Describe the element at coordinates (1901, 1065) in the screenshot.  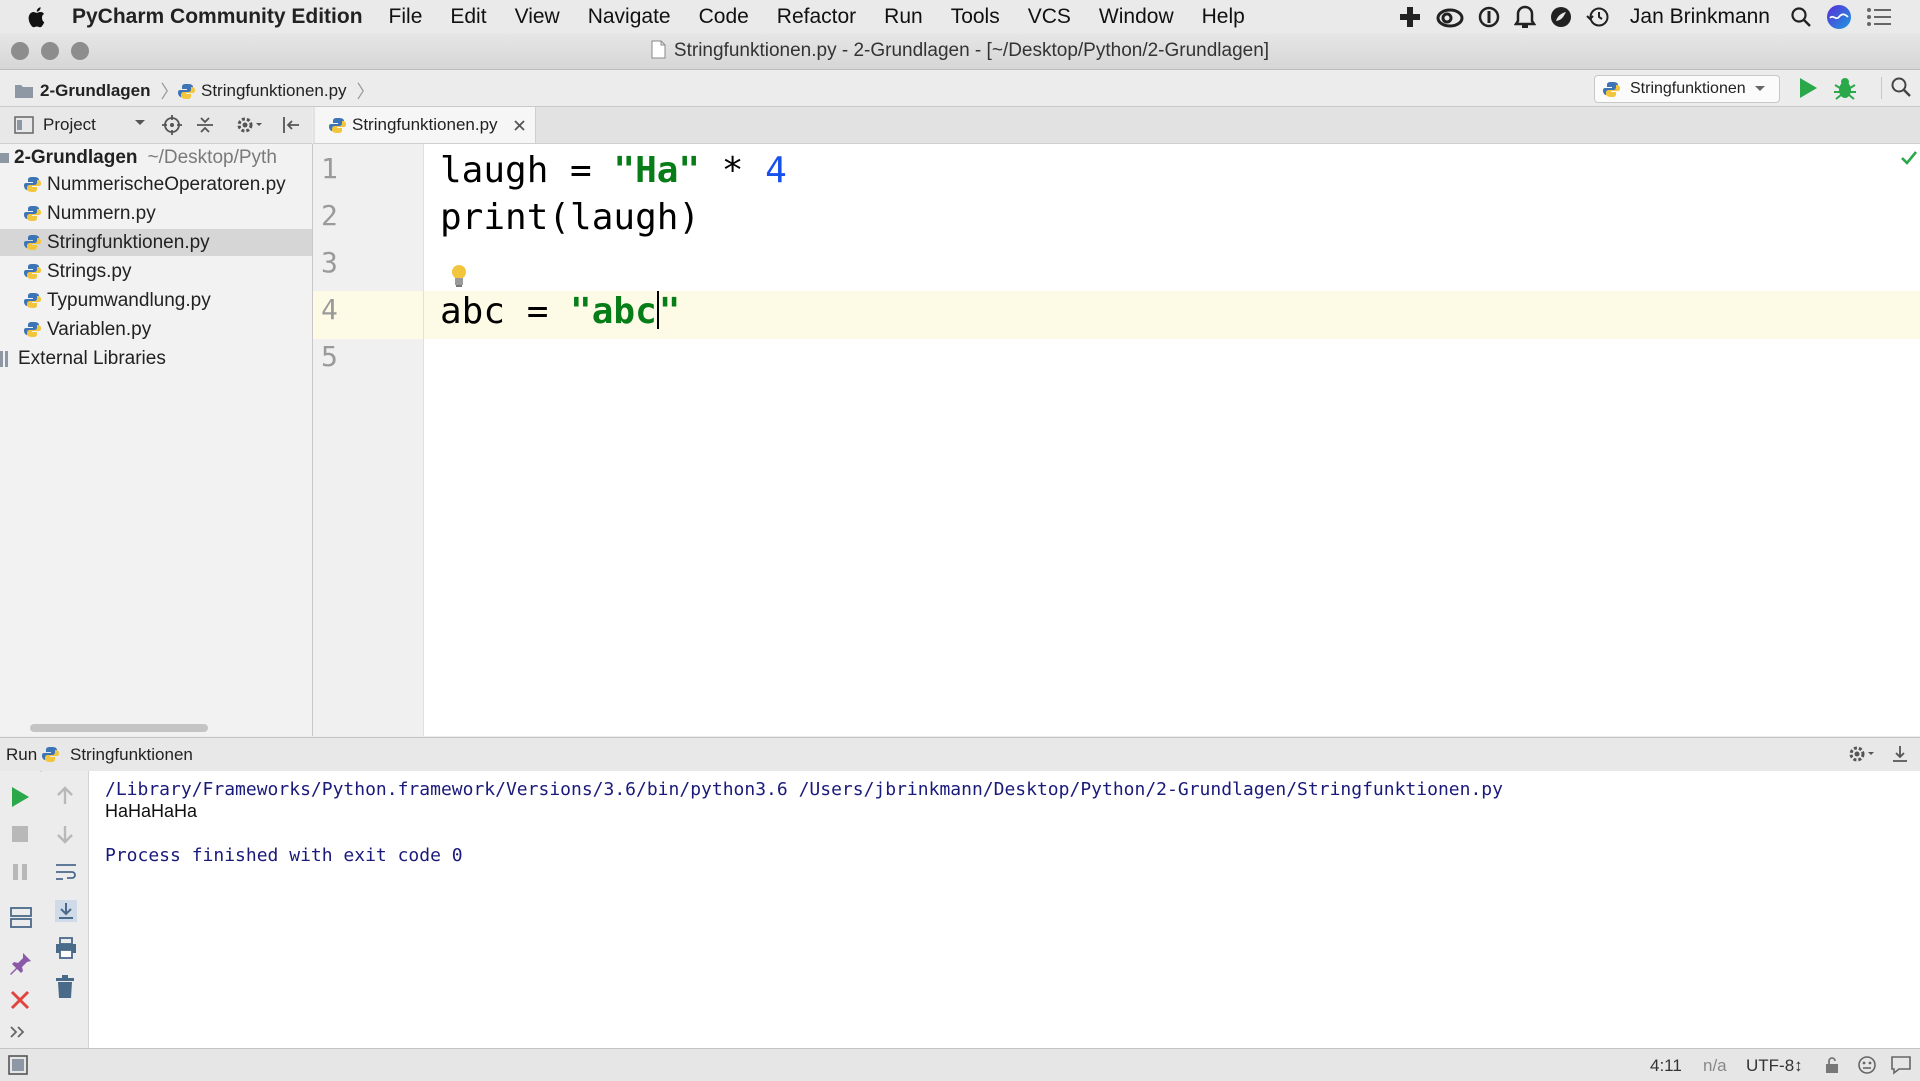
I see `event-log-icon` at that location.